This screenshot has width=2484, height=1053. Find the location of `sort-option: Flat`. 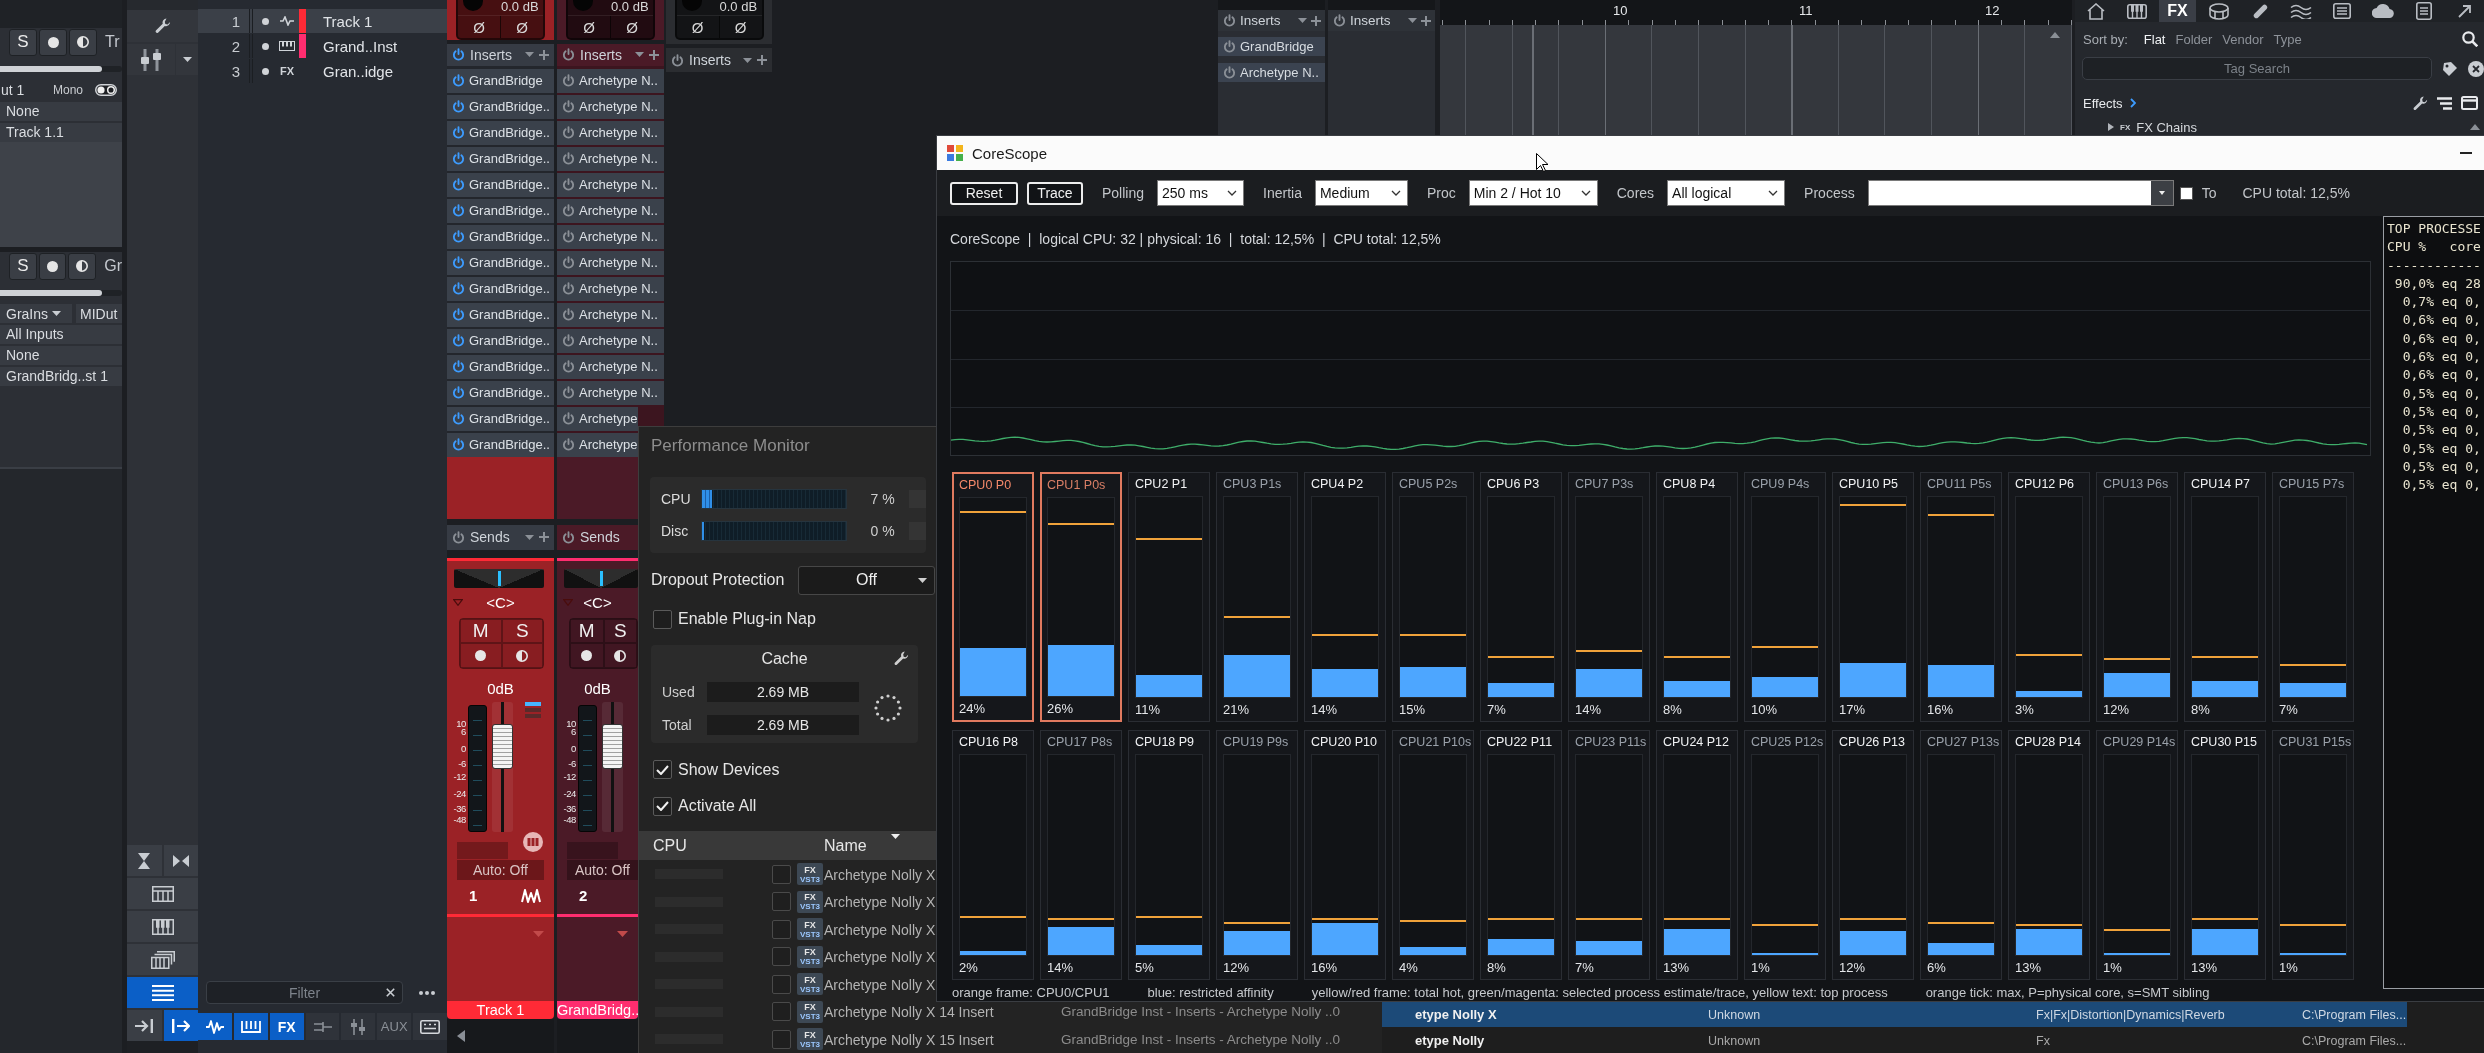

sort-option: Flat is located at coordinates (2154, 39).